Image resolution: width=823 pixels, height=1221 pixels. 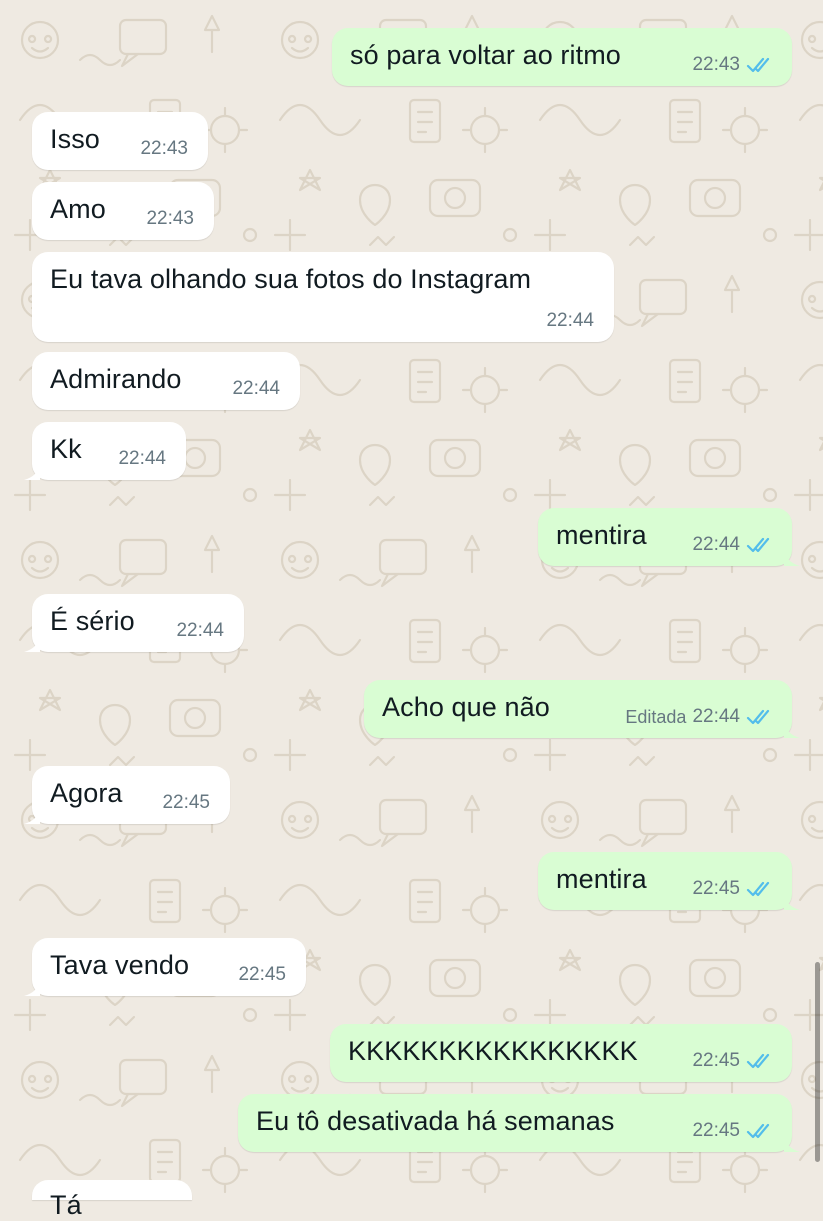 What do you see at coordinates (116, 379) in the screenshot?
I see `message-text: Admirando` at bounding box center [116, 379].